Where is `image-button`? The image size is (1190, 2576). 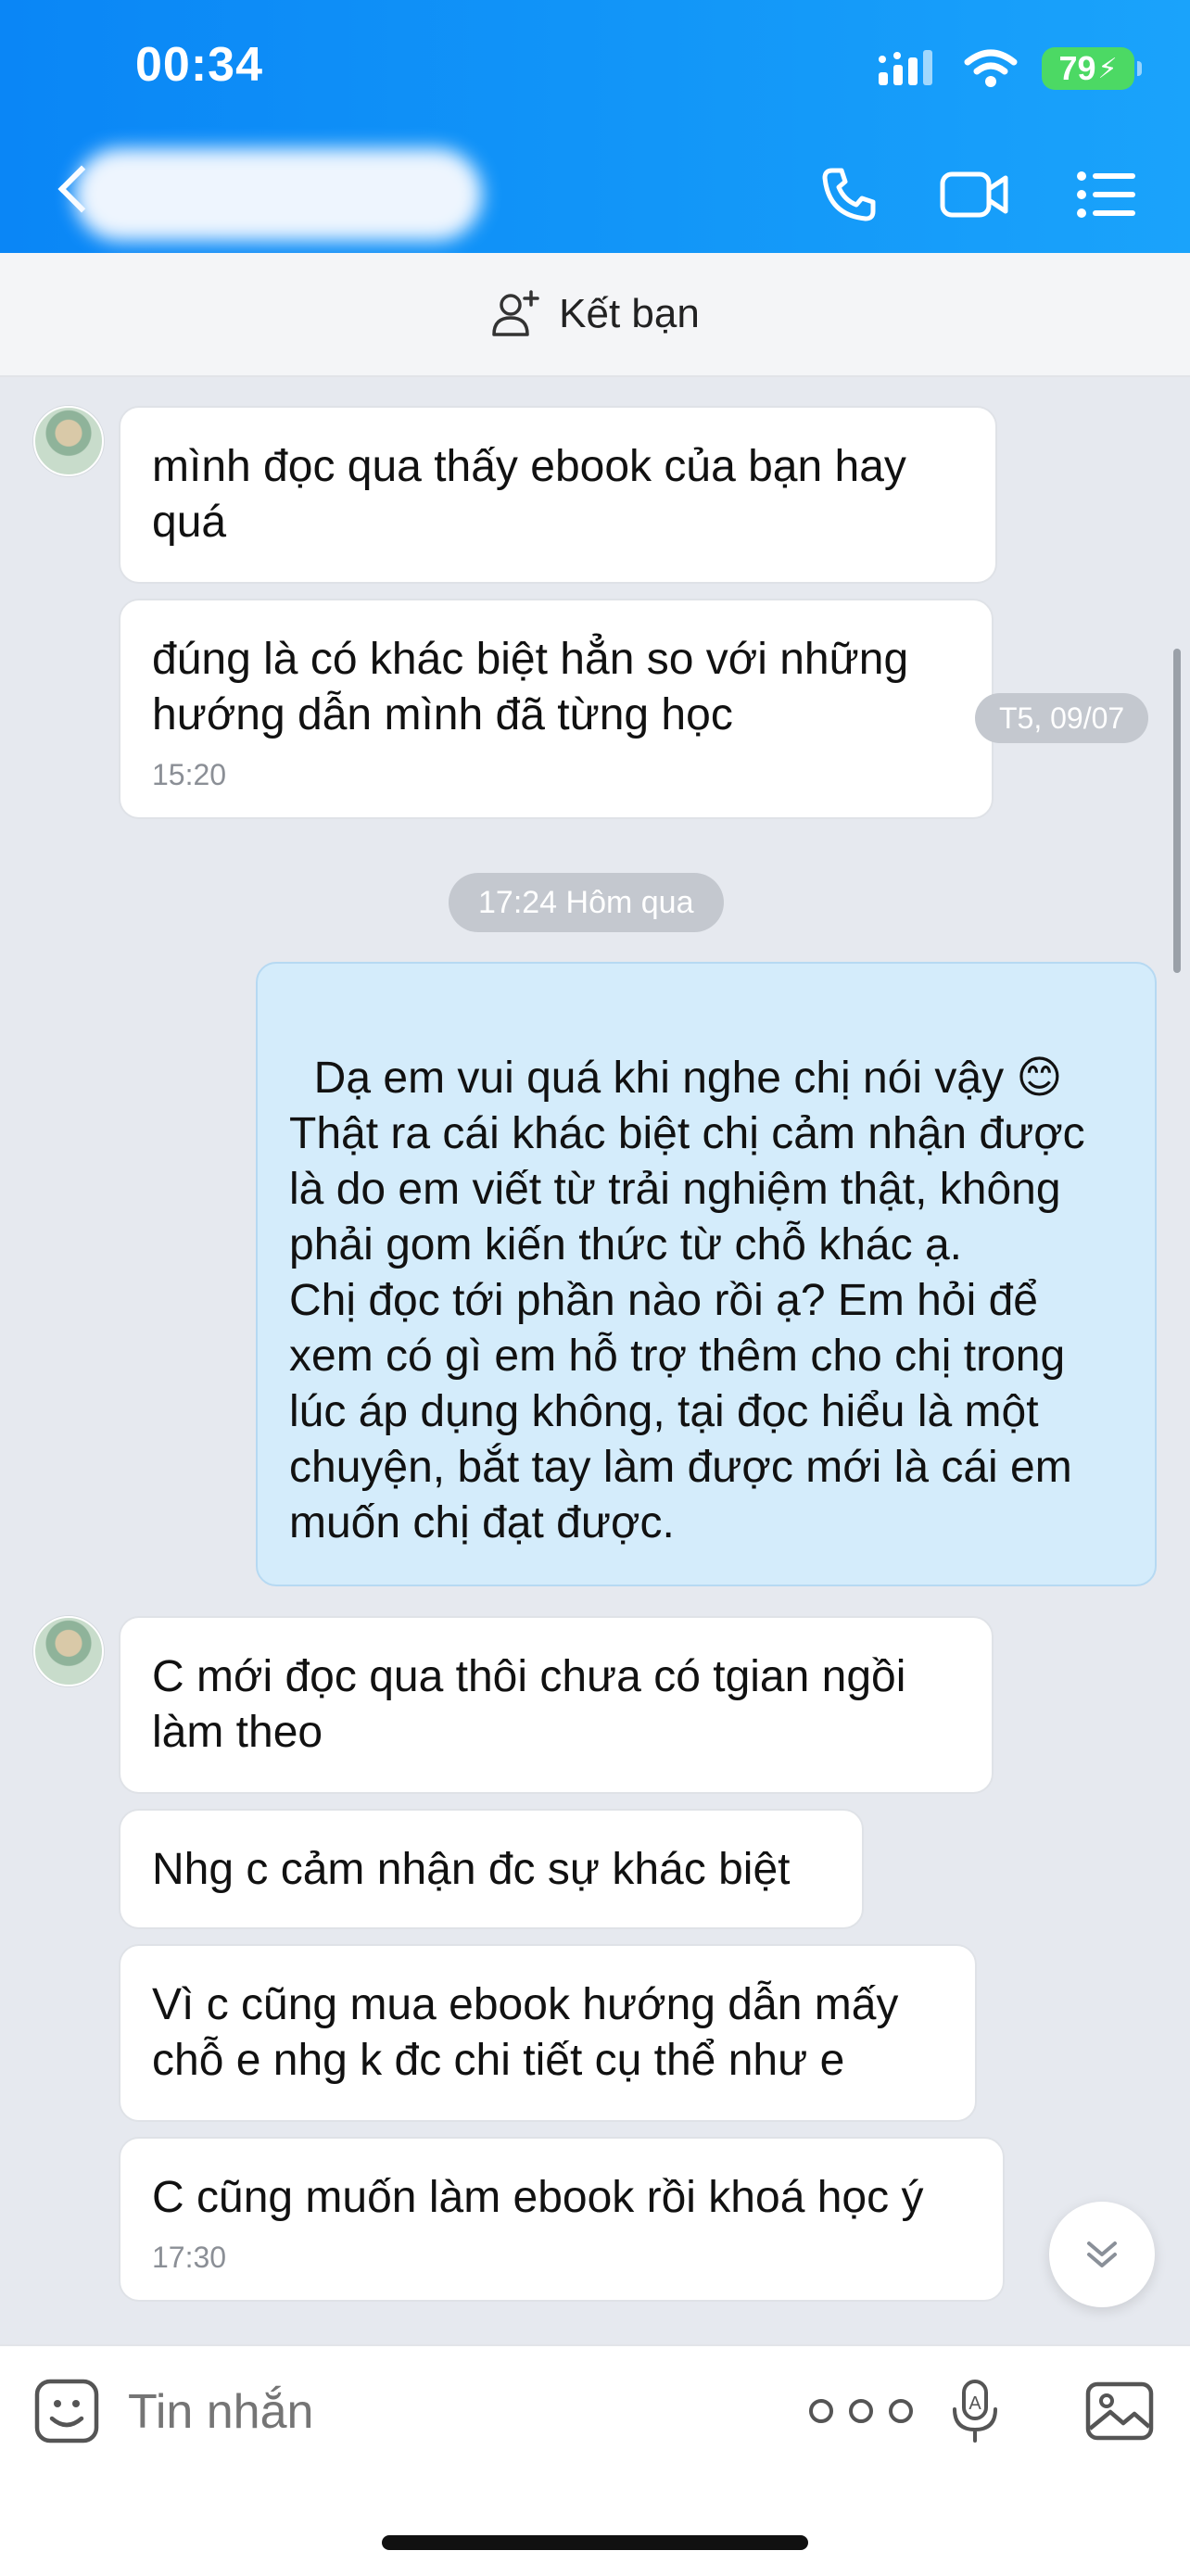 image-button is located at coordinates (1119, 2411).